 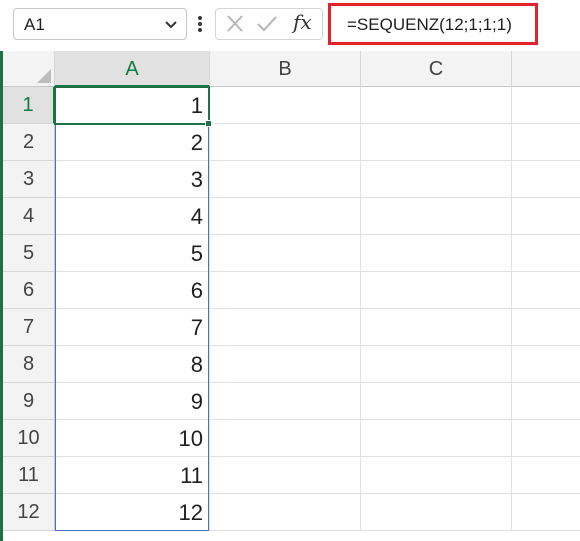 What do you see at coordinates (132, 475) in the screenshot?
I see `cell-a: 11` at bounding box center [132, 475].